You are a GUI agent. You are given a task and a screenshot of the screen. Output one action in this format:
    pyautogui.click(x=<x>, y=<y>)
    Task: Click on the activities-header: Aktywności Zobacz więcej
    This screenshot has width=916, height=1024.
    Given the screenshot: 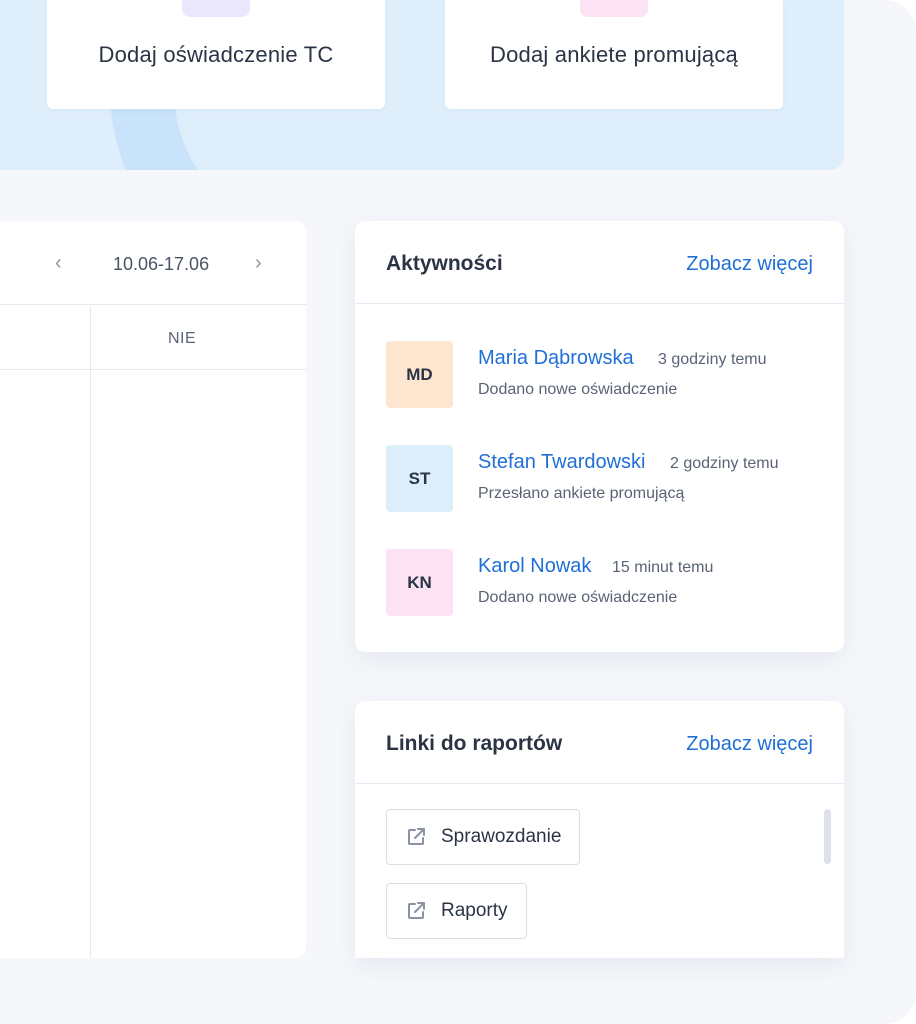 What is the action you would take?
    pyautogui.click(x=599, y=262)
    